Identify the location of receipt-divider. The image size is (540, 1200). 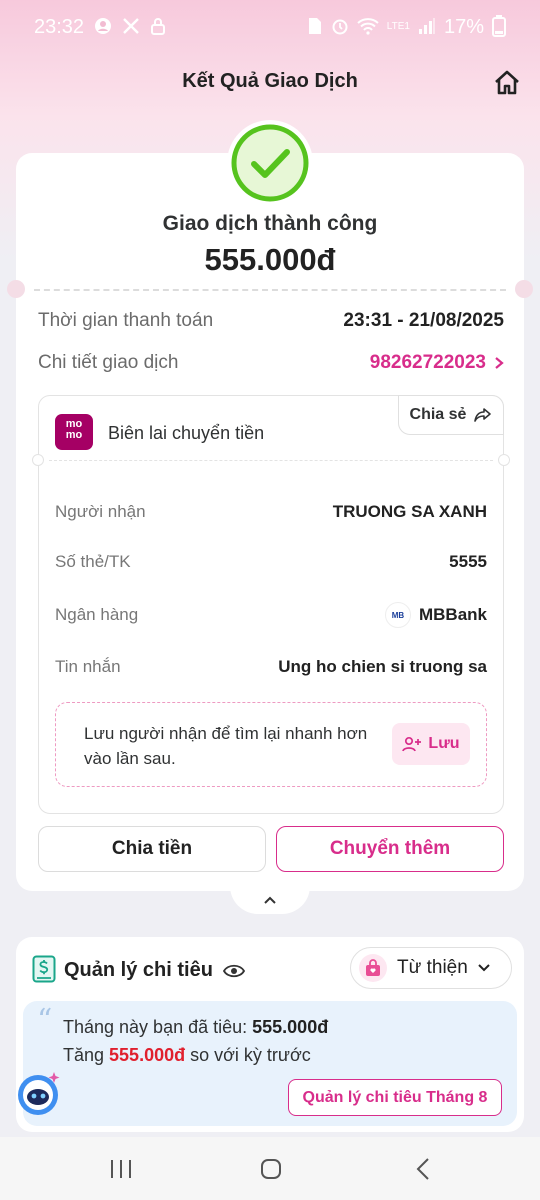
(271, 460).